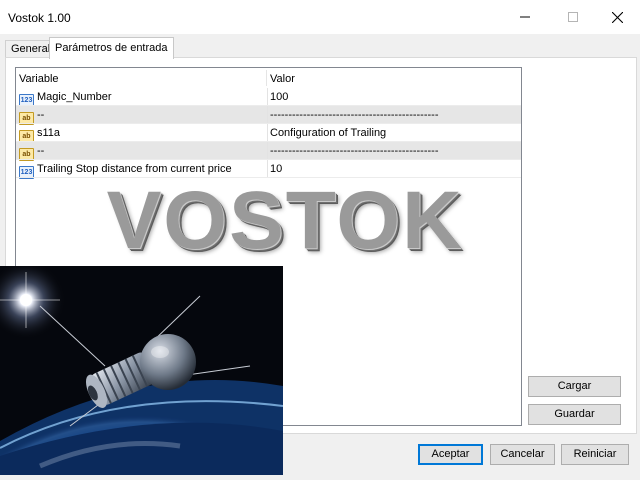 The image size is (640, 480). I want to click on close-icon, so click(617, 17).